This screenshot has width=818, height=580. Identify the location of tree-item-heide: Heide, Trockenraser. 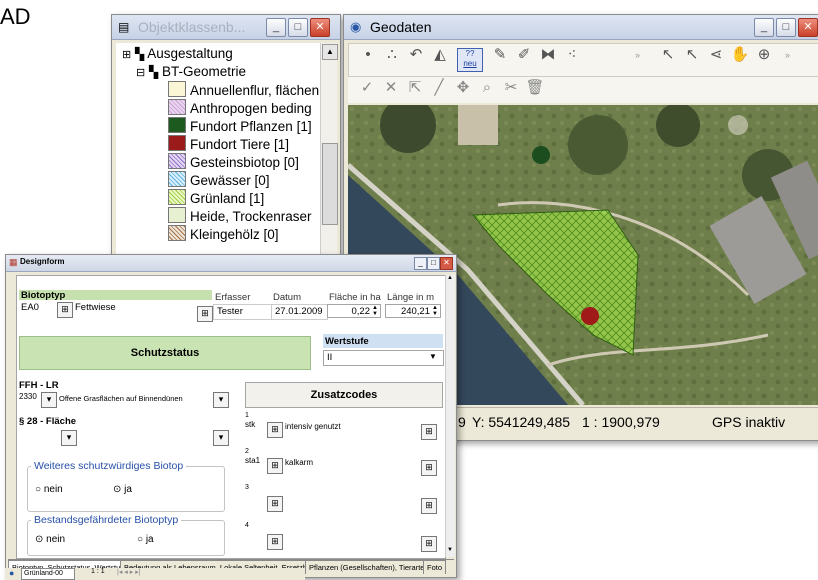
(240, 216).